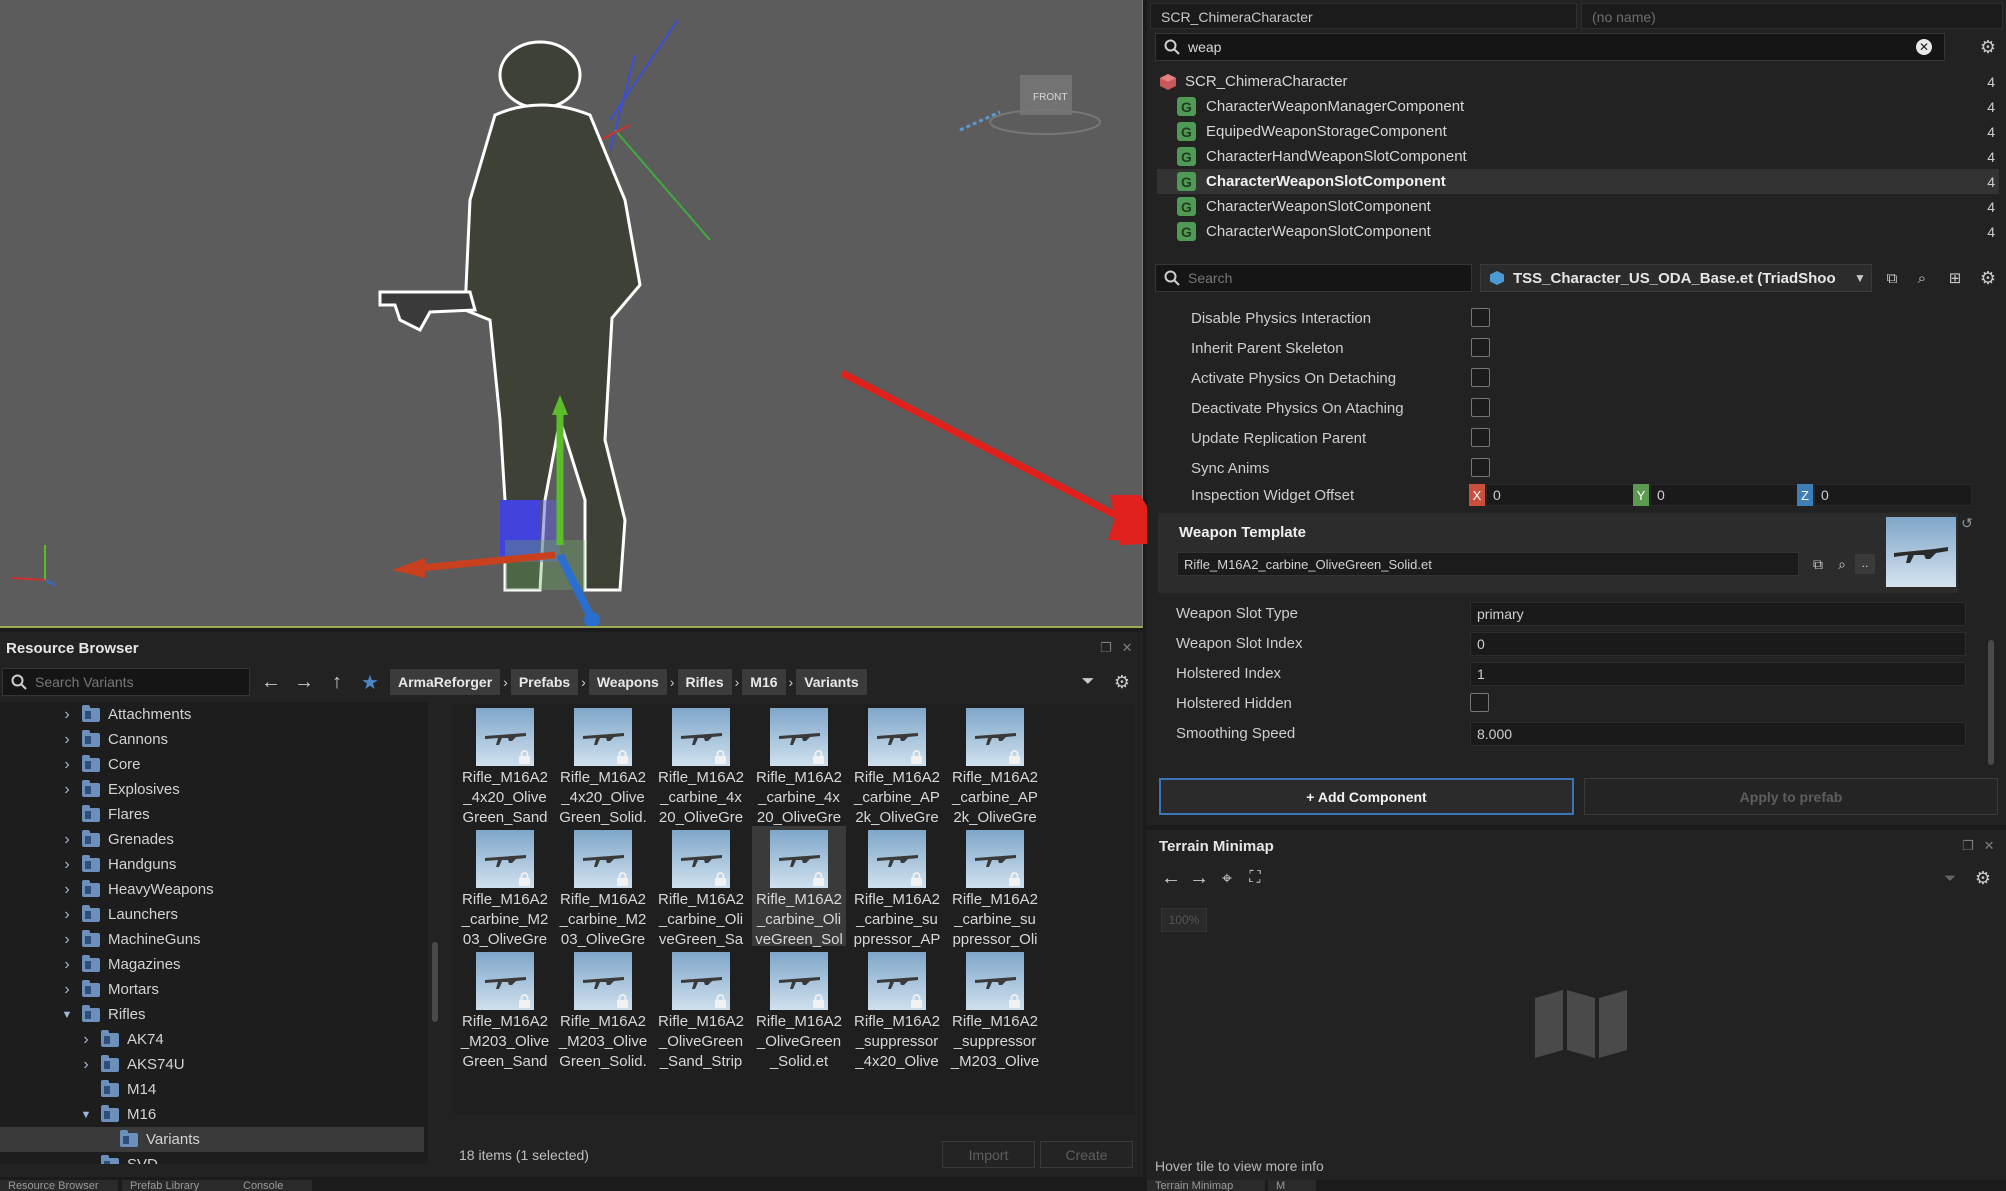 The height and width of the screenshot is (1191, 2006). Describe the element at coordinates (1086, 1154) in the screenshot. I see `create-button: Create` at that location.